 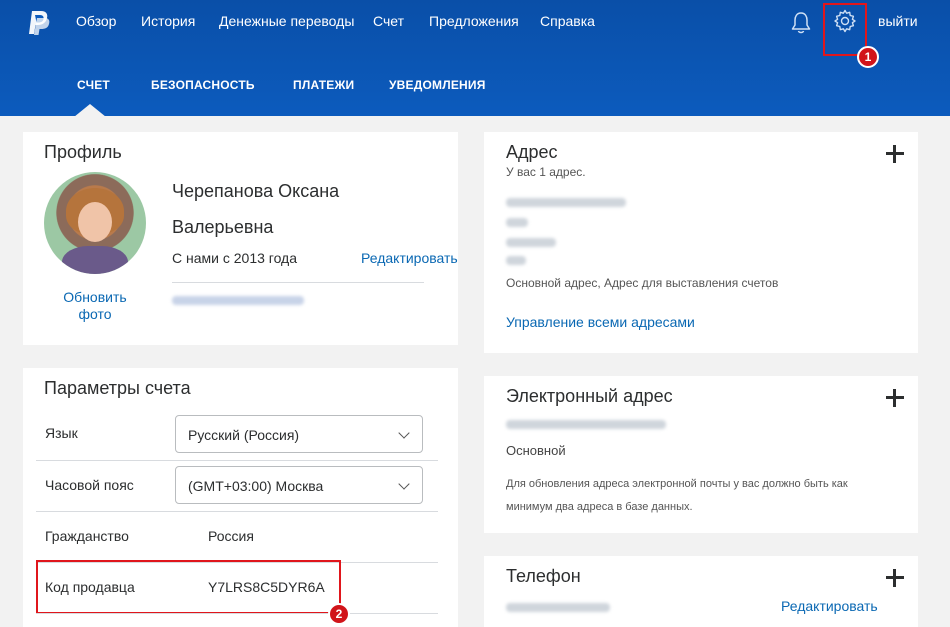 What do you see at coordinates (90, 110) in the screenshot?
I see `active-tab-indicator` at bounding box center [90, 110].